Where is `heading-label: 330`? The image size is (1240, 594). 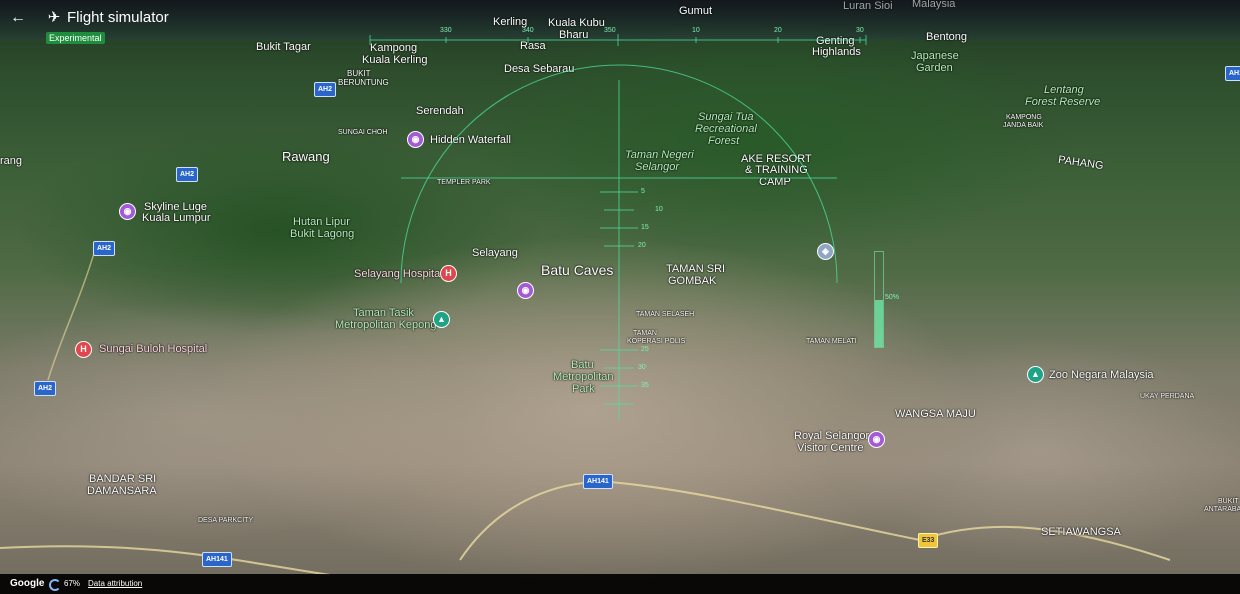 heading-label: 330 is located at coordinates (446, 30).